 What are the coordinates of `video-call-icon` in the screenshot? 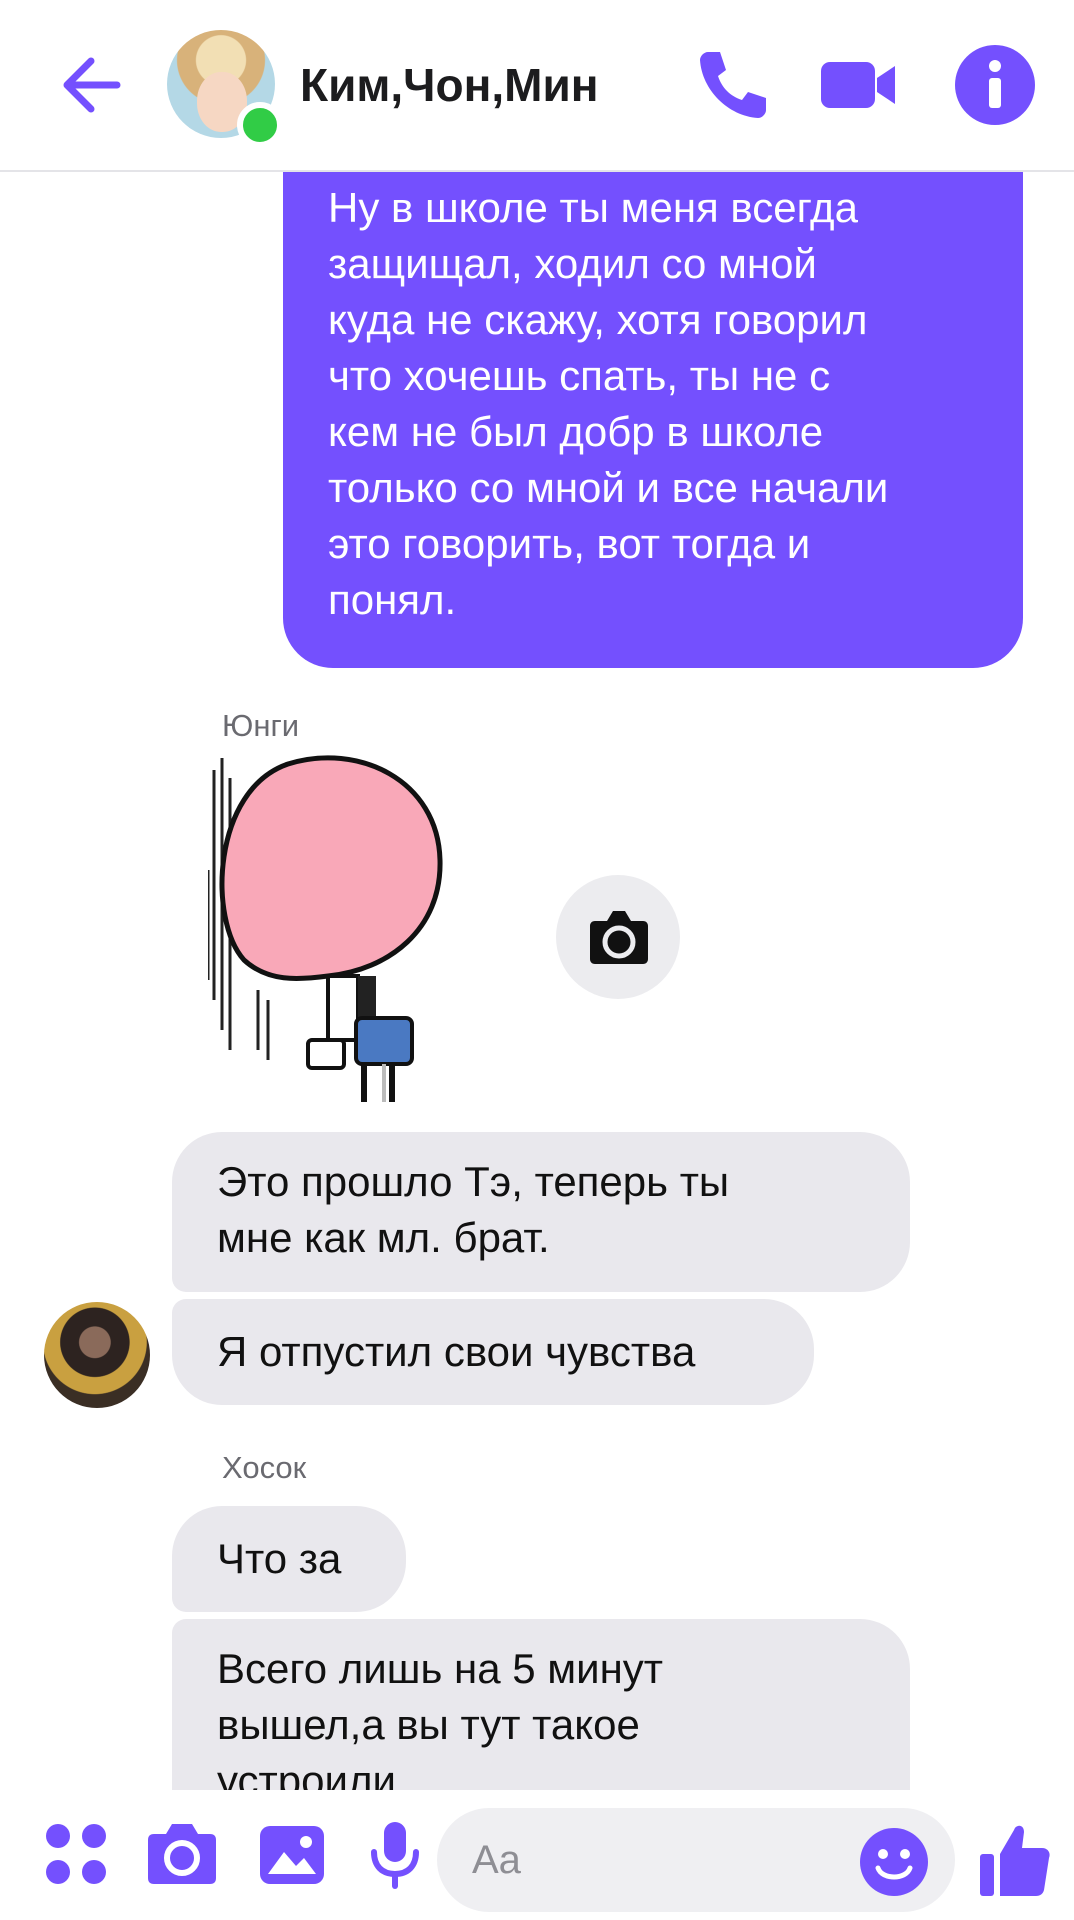 It's located at (858, 85).